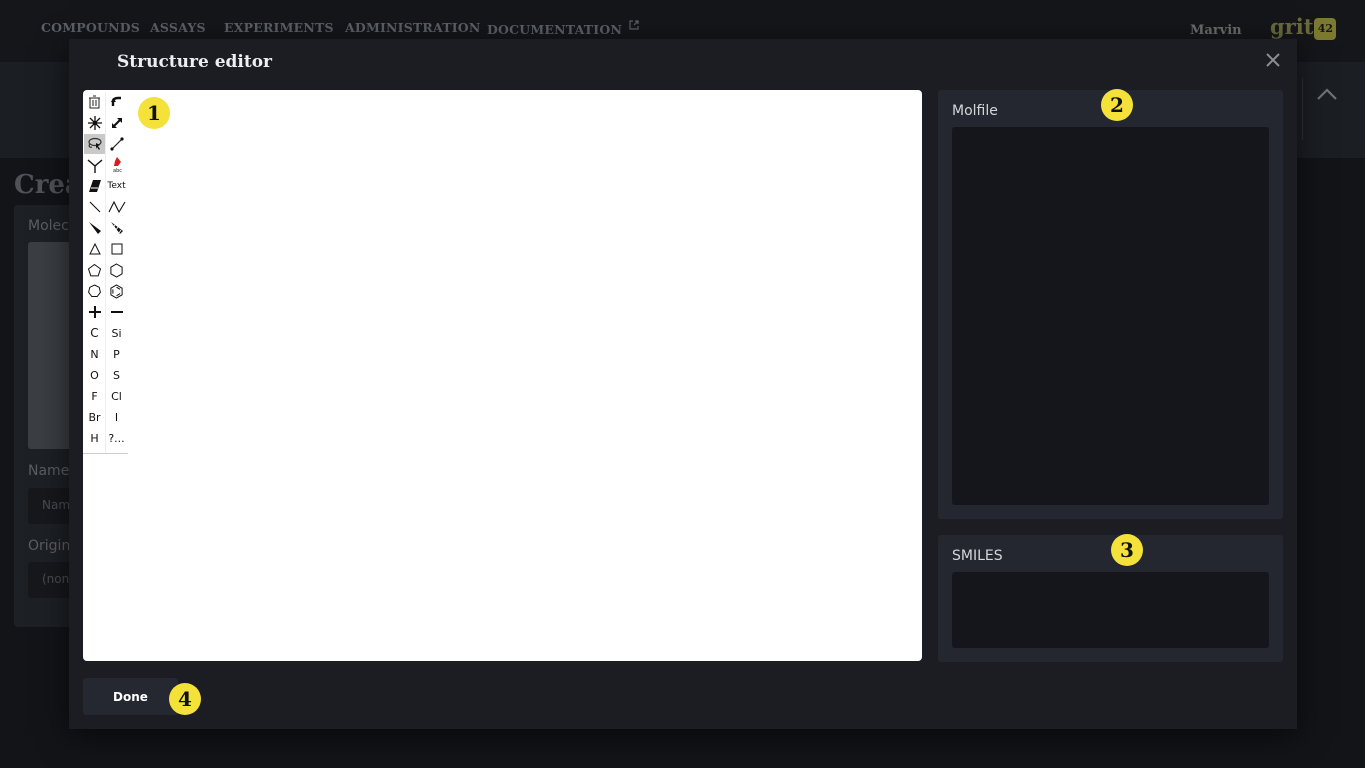 This screenshot has height=768, width=1365. Describe the element at coordinates (116, 396) in the screenshot. I see `element-cl: Cl` at that location.